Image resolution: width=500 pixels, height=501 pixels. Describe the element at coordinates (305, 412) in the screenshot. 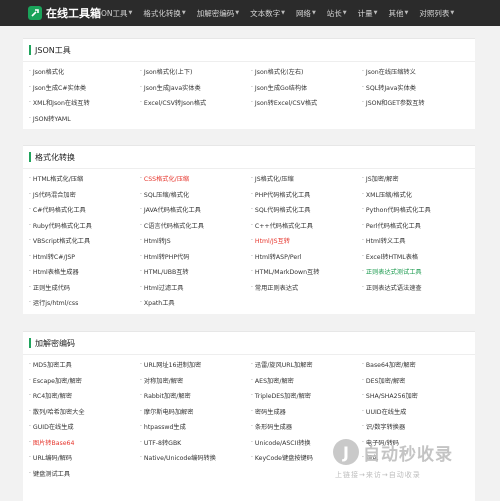

I see `tool-link: · 密码生成器` at that location.